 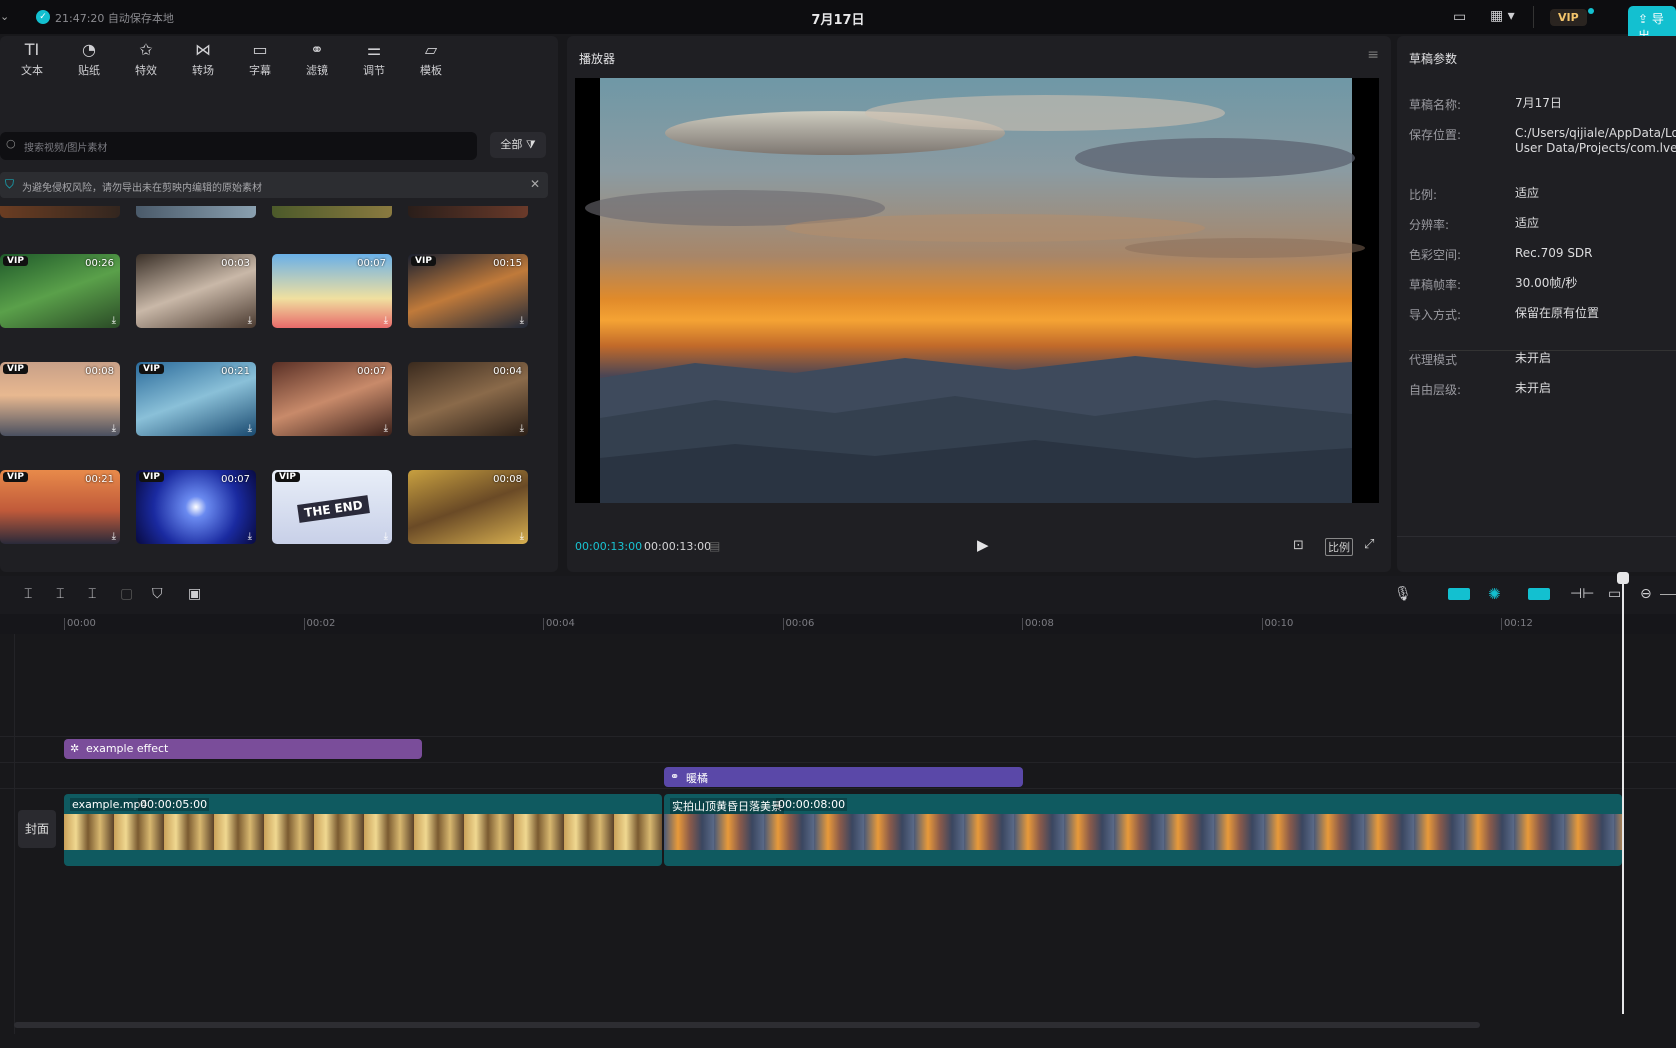 I want to click on fit-icon: ▭, so click(x=1614, y=594).